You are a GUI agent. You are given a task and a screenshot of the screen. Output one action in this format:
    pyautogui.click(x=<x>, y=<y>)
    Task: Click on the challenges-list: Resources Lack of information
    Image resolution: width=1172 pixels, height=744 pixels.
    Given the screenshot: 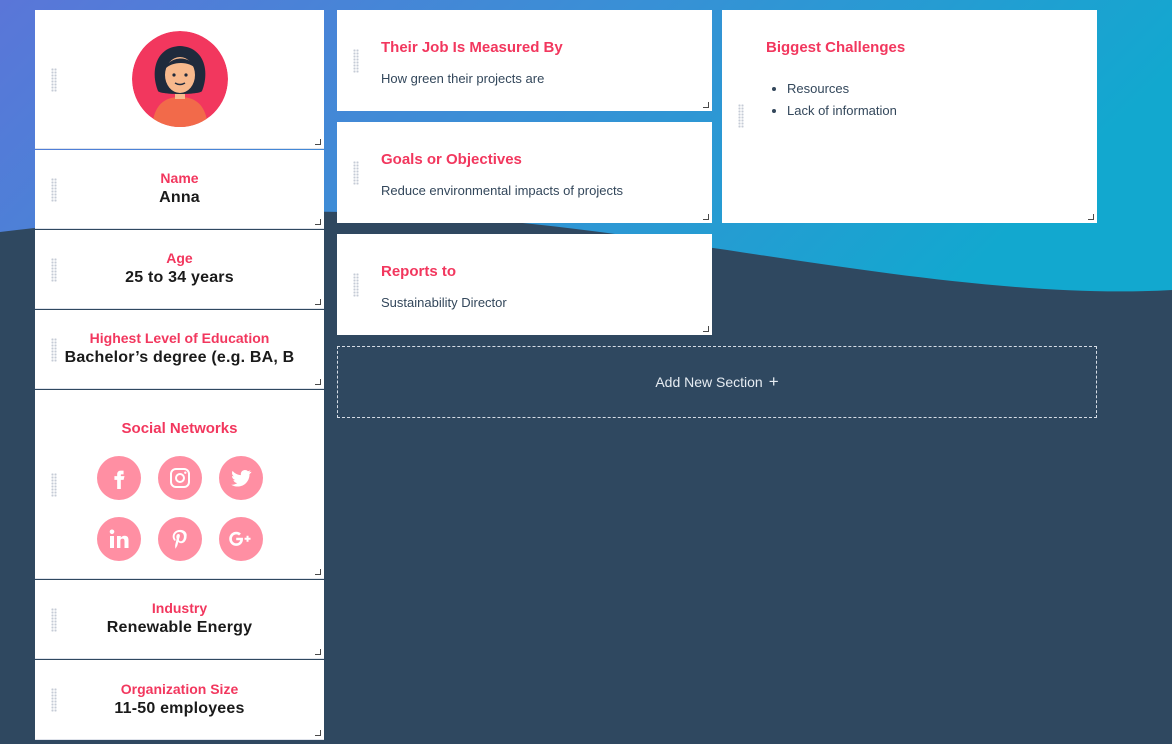 What is the action you would take?
    pyautogui.click(x=842, y=100)
    